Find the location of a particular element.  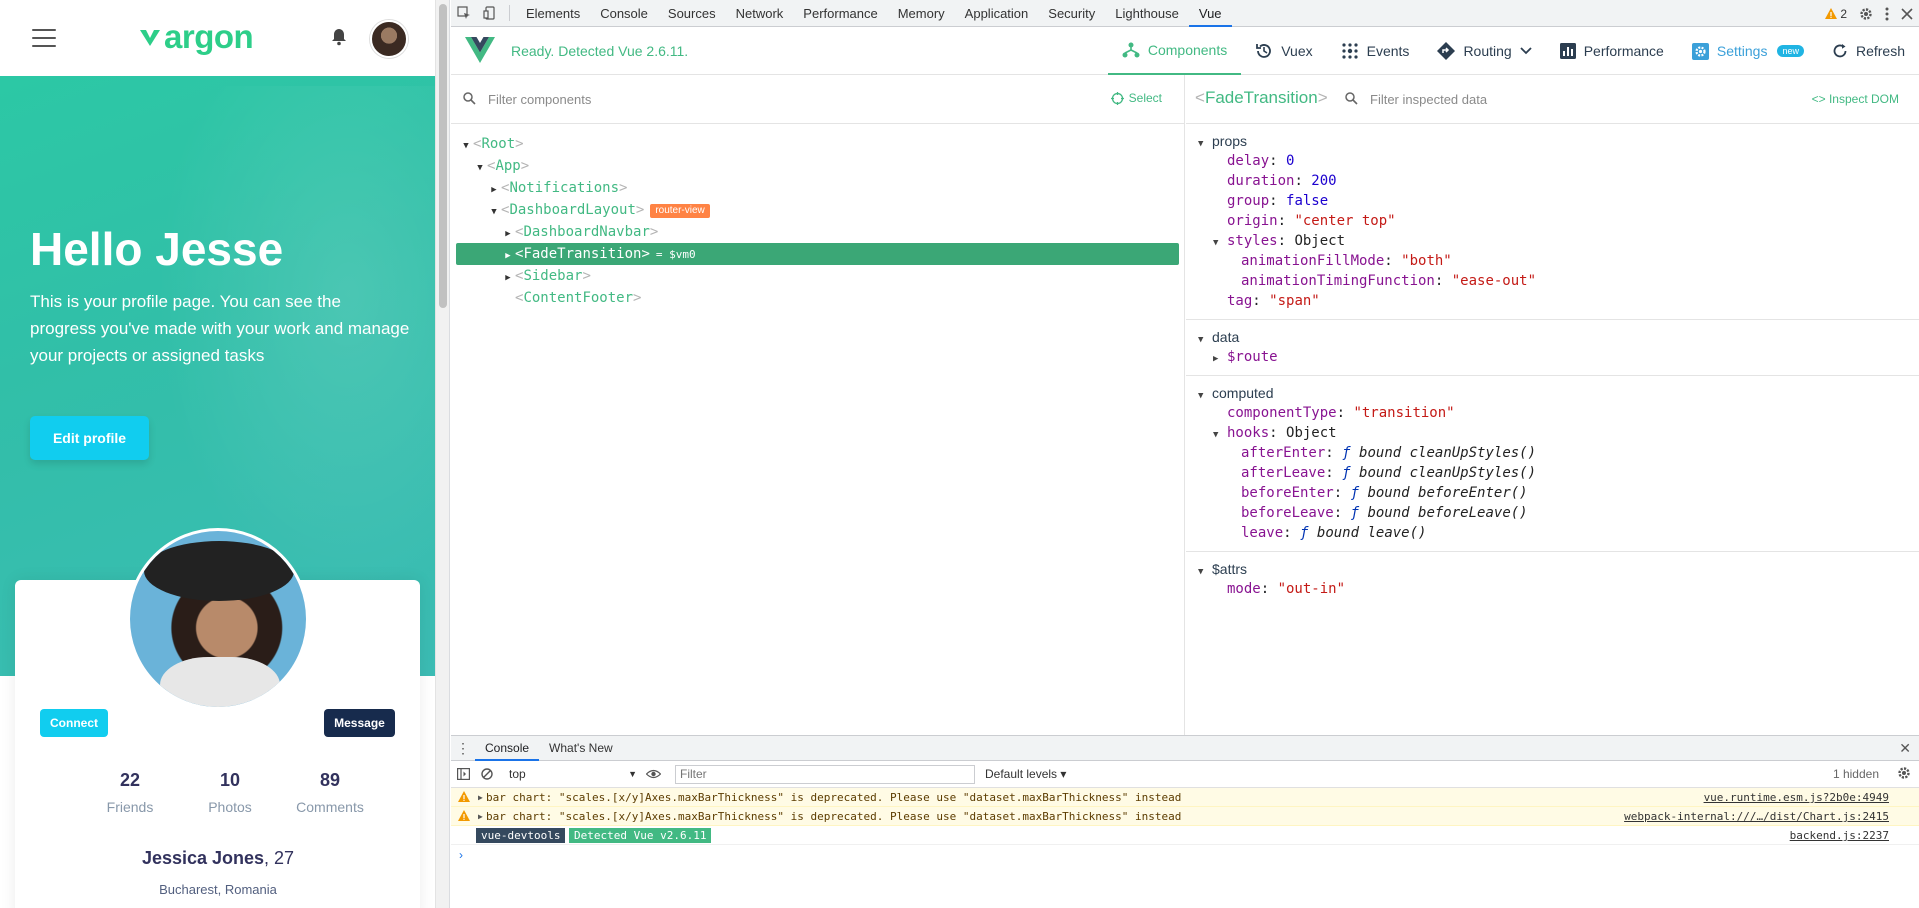

context-select: top ▼ is located at coordinates (573, 774).